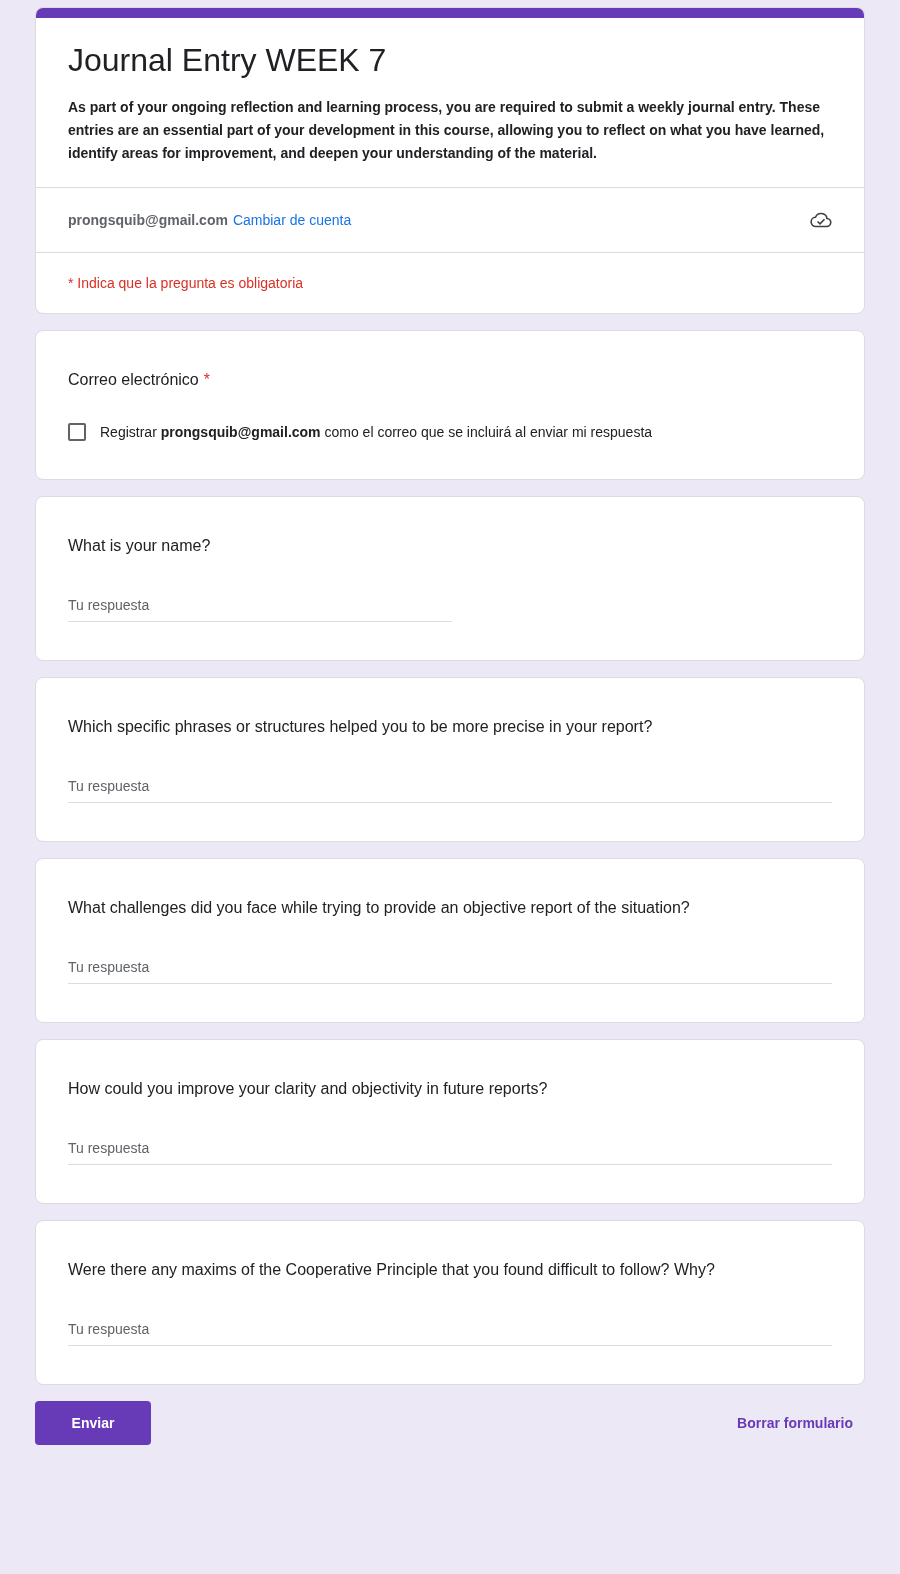 This screenshot has width=900, height=1574. I want to click on required-notice: * Indica que la pregunta es obligatoria, so click(186, 283).